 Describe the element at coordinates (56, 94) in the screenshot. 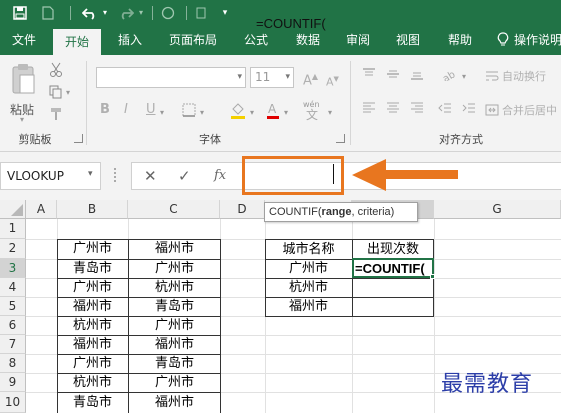

I see `copy-icon` at that location.